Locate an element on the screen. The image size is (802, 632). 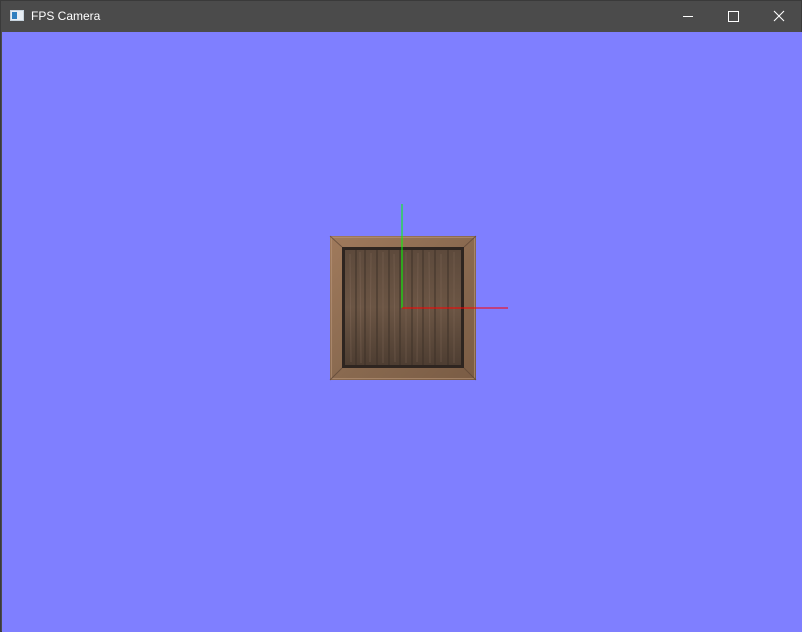
app-window-icon is located at coordinates (17, 15).